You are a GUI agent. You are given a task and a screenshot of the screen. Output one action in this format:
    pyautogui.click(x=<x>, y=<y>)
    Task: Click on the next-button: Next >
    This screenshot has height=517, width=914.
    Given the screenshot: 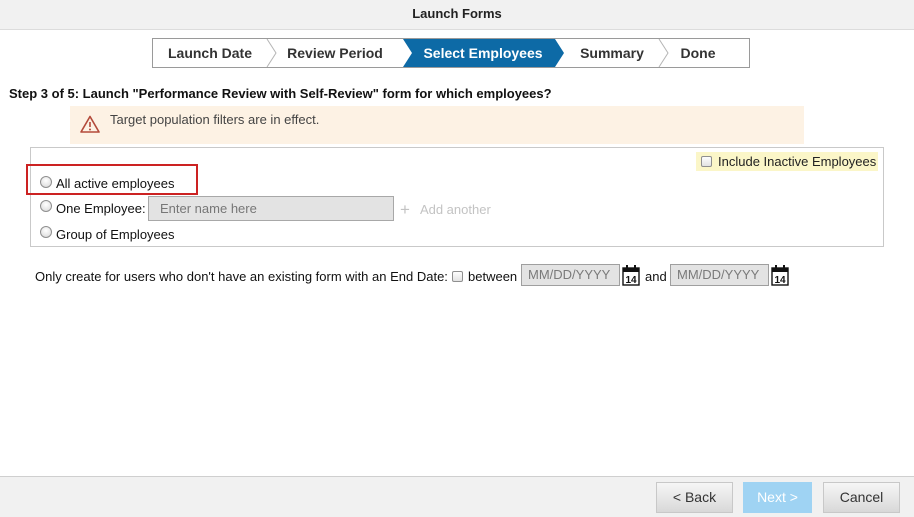 What is the action you would take?
    pyautogui.click(x=777, y=497)
    